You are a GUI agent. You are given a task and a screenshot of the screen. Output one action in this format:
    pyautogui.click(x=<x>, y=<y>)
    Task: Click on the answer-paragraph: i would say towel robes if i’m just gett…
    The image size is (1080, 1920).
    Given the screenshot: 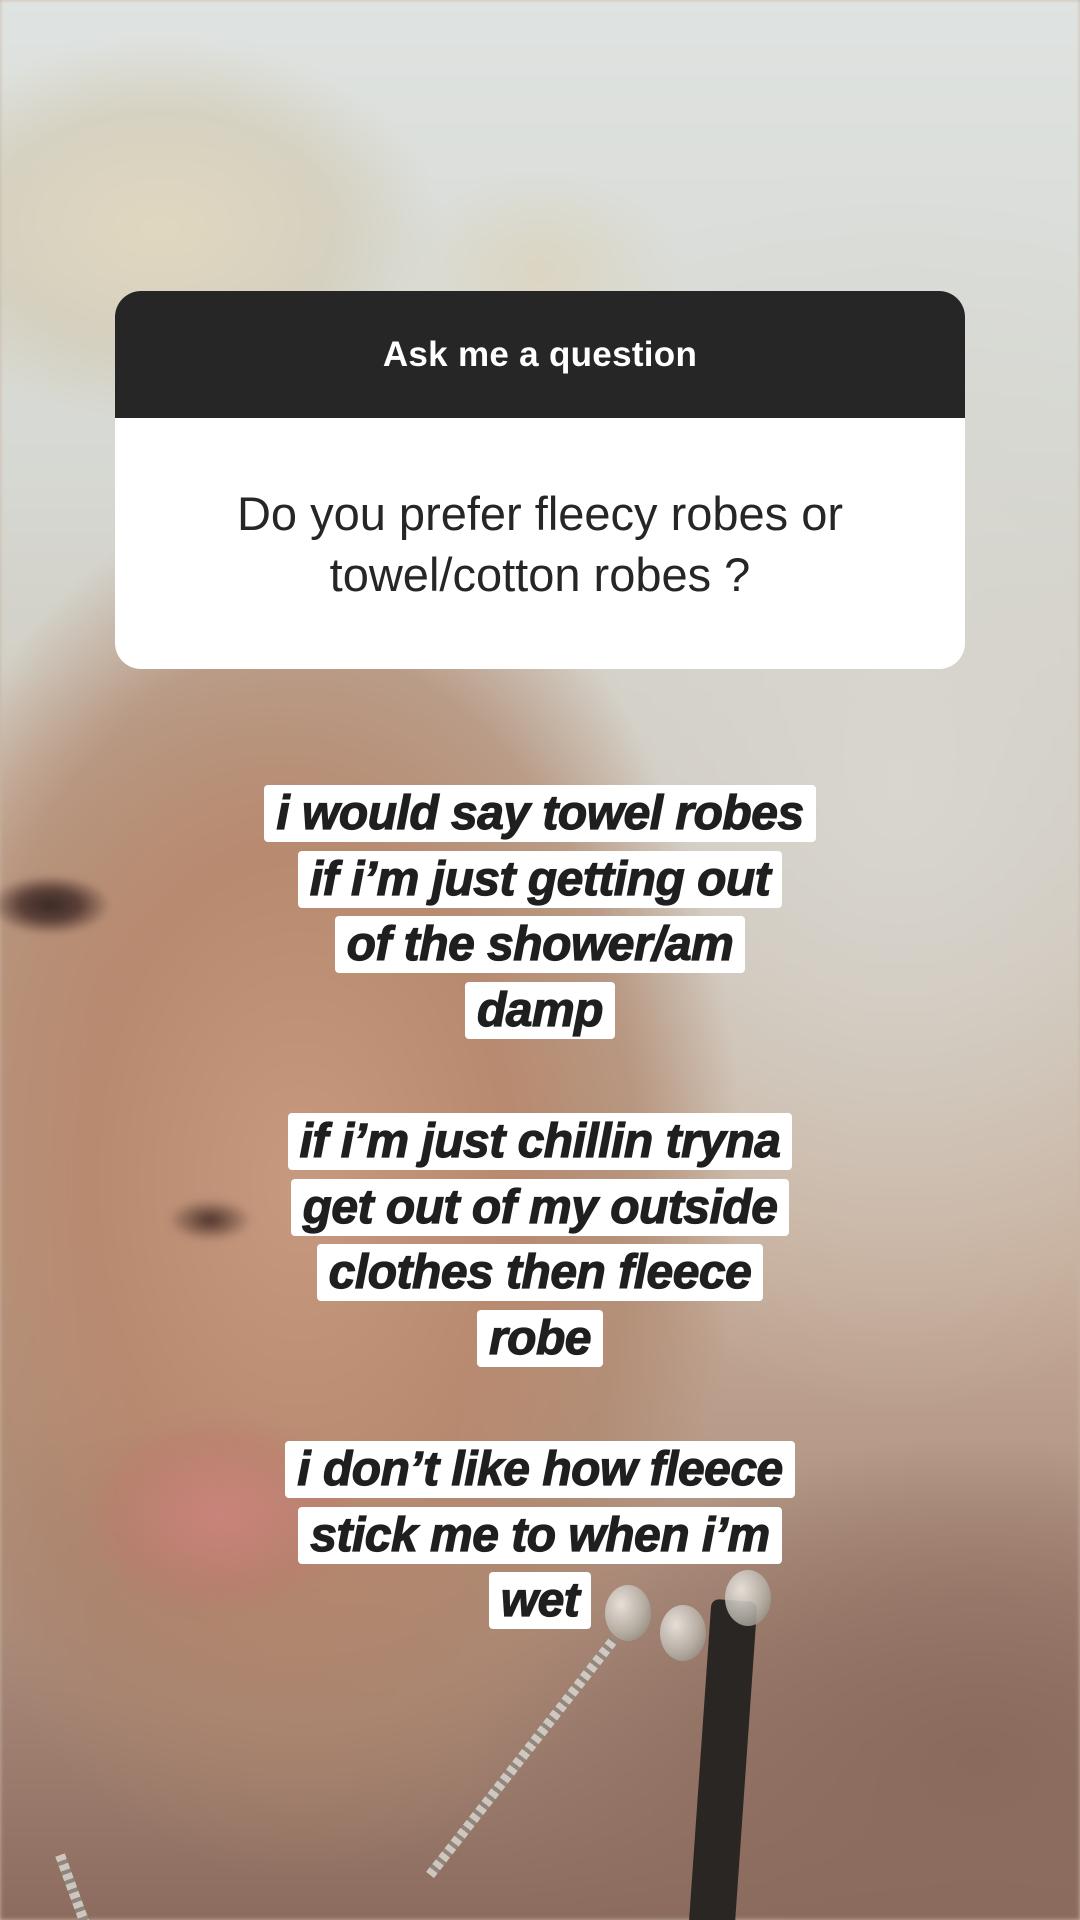 What is the action you would take?
    pyautogui.click(x=540, y=916)
    